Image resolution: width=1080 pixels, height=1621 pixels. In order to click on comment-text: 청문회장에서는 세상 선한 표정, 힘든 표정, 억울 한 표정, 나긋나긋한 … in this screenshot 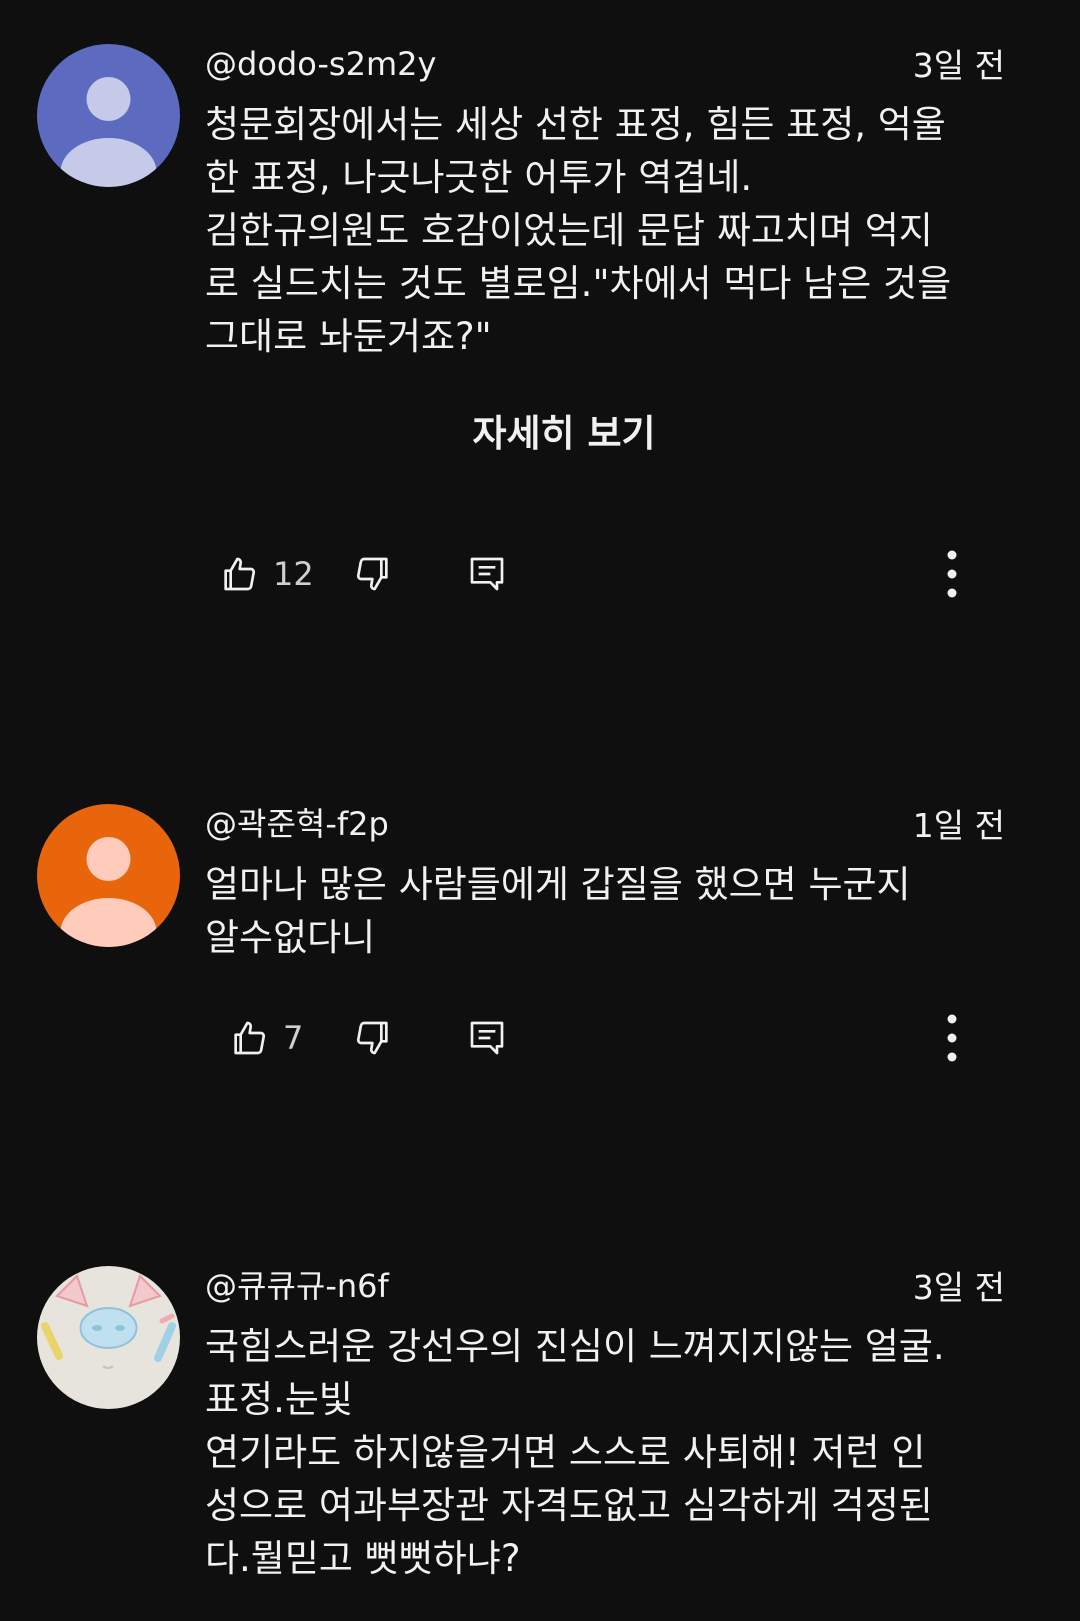, I will do `click(605, 230)`.